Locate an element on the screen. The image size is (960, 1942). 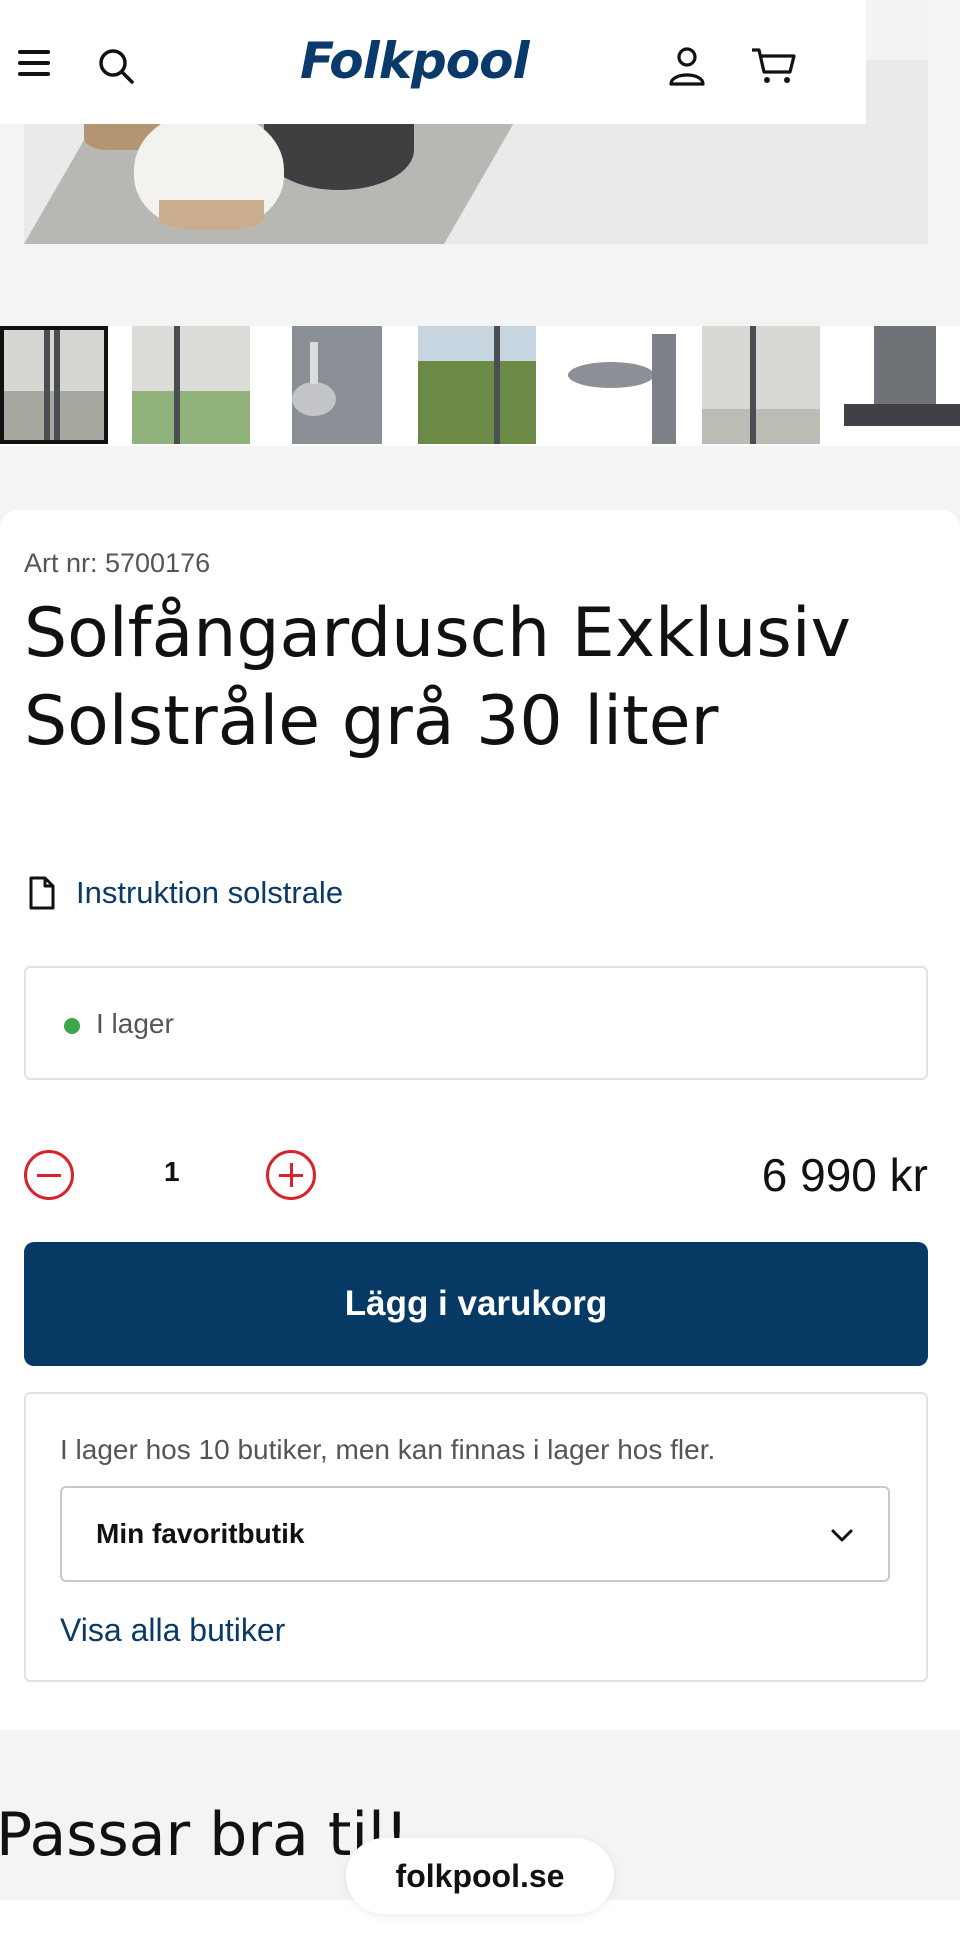
site-url-pill: folkpool.se is located at coordinates (480, 1876).